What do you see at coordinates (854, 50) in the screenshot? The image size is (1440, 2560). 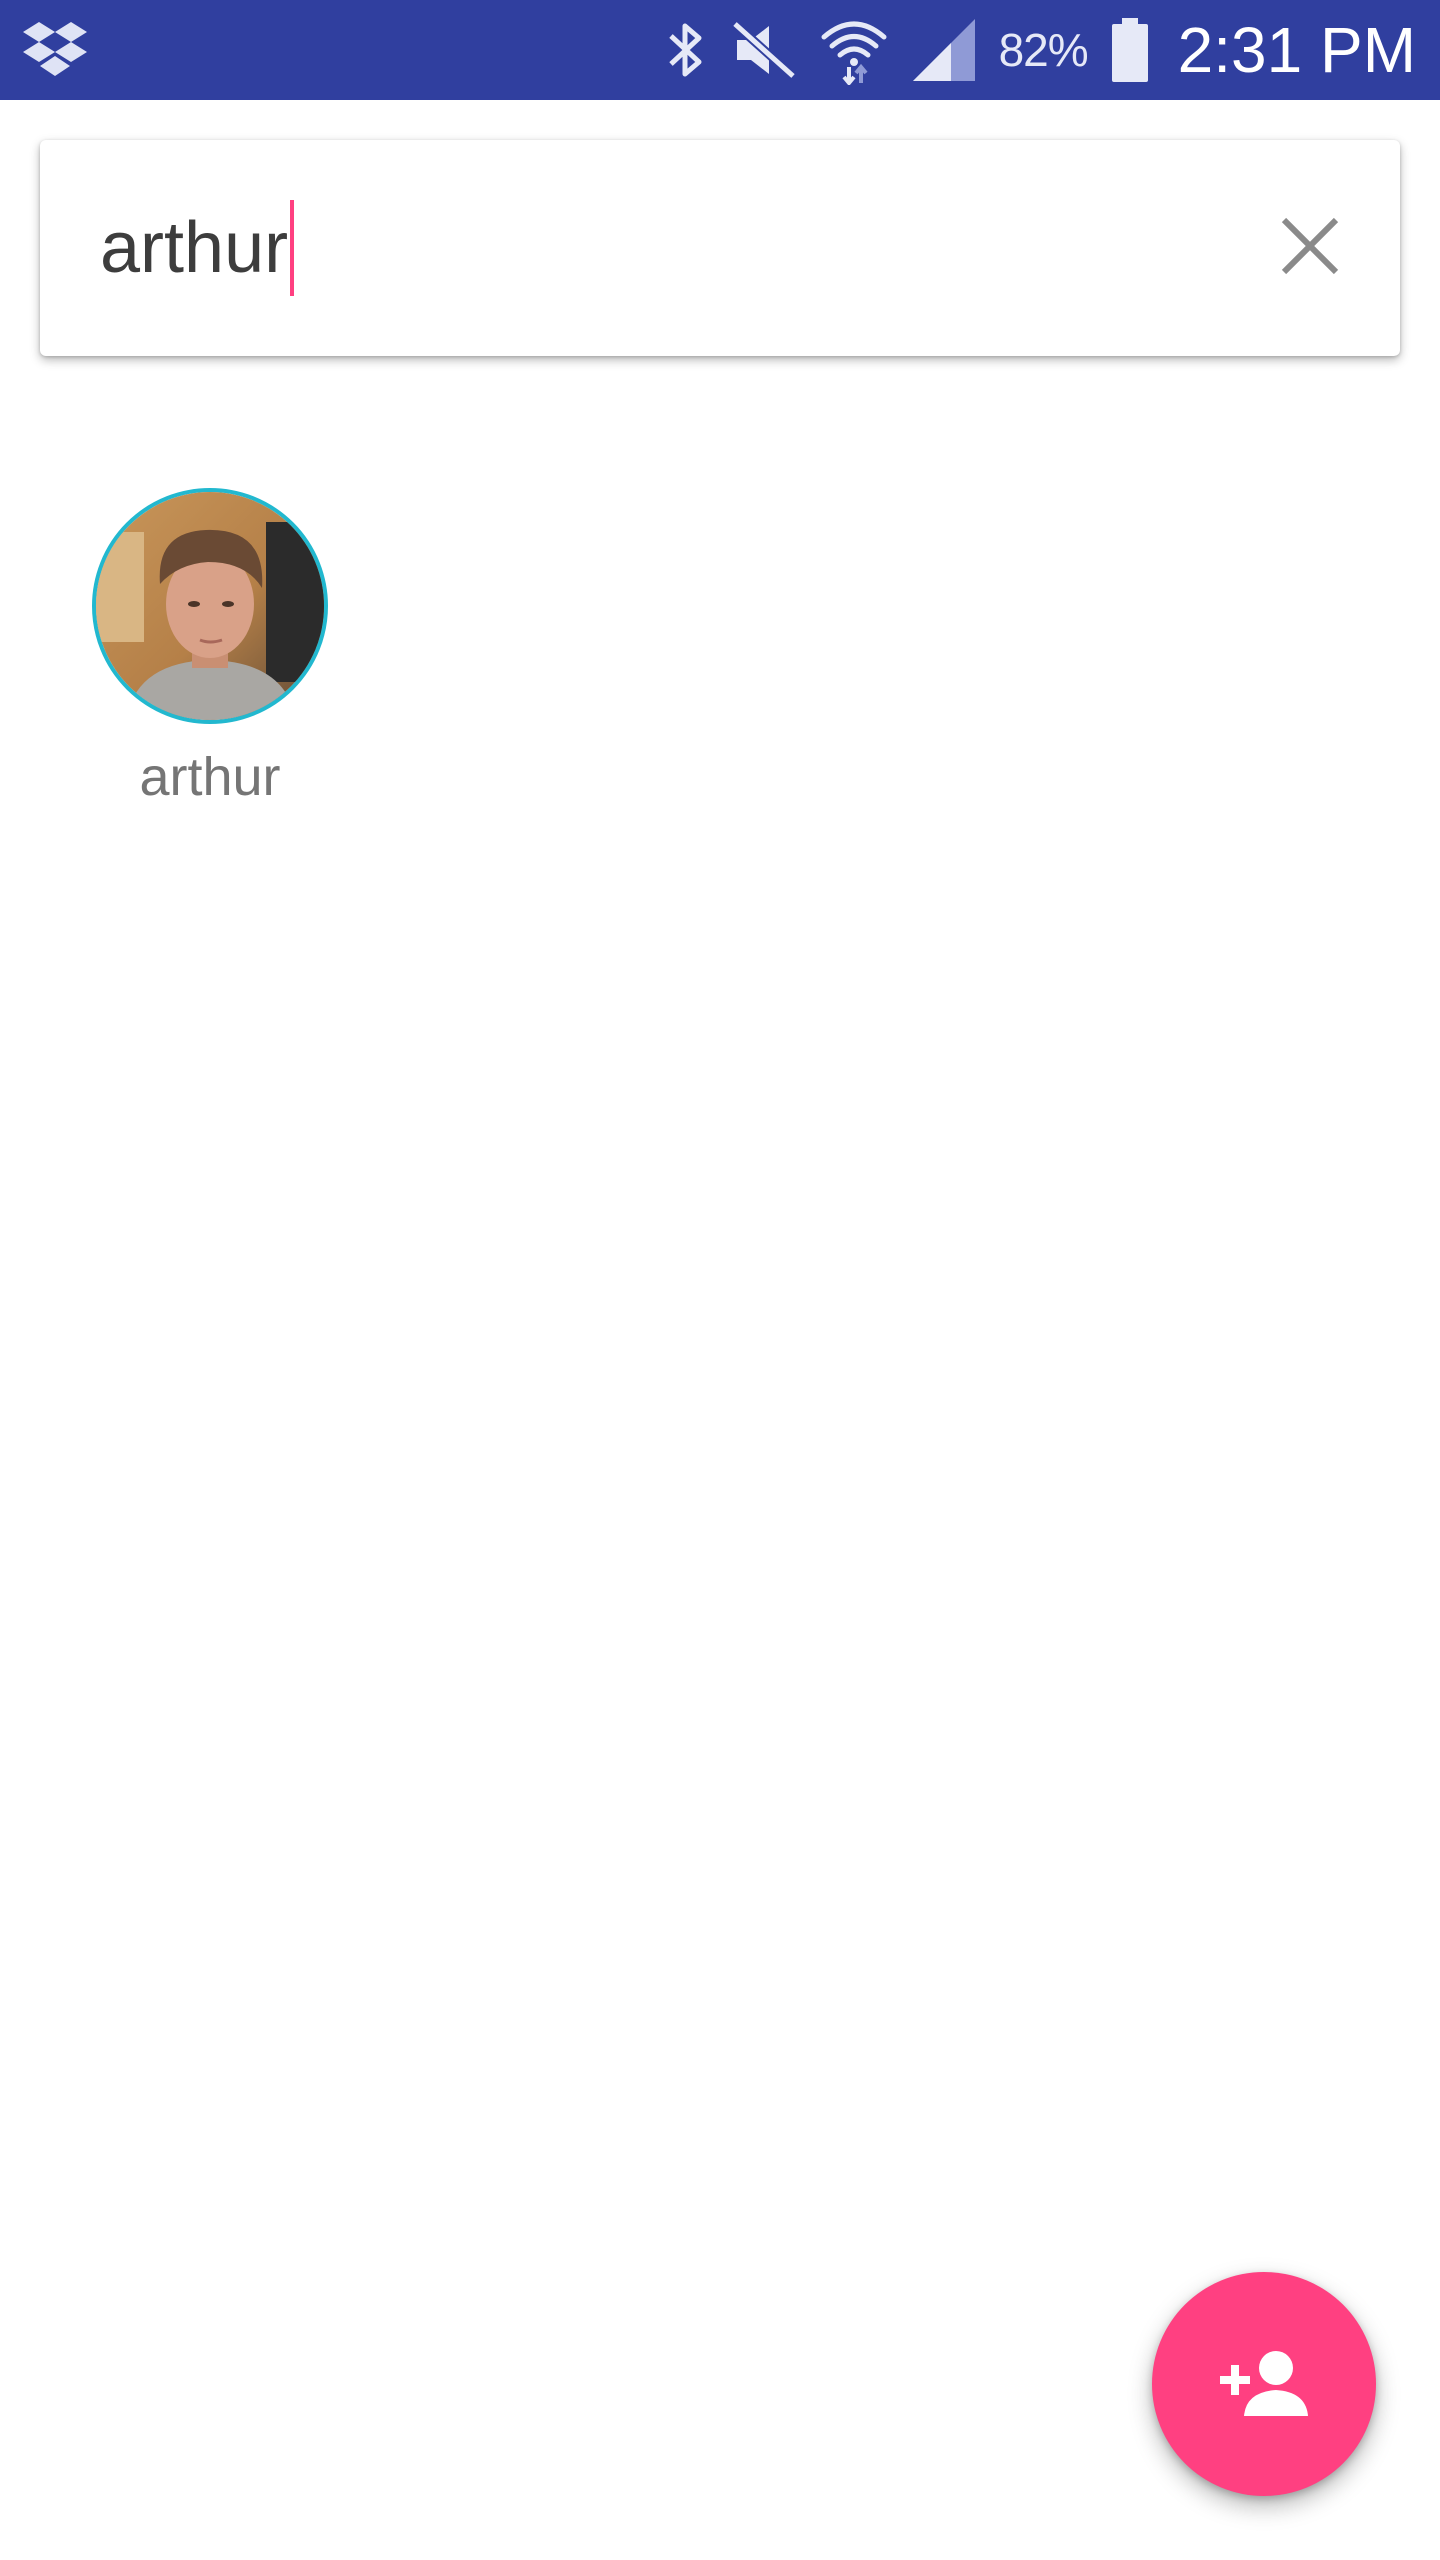 I see `wifi-icon` at bounding box center [854, 50].